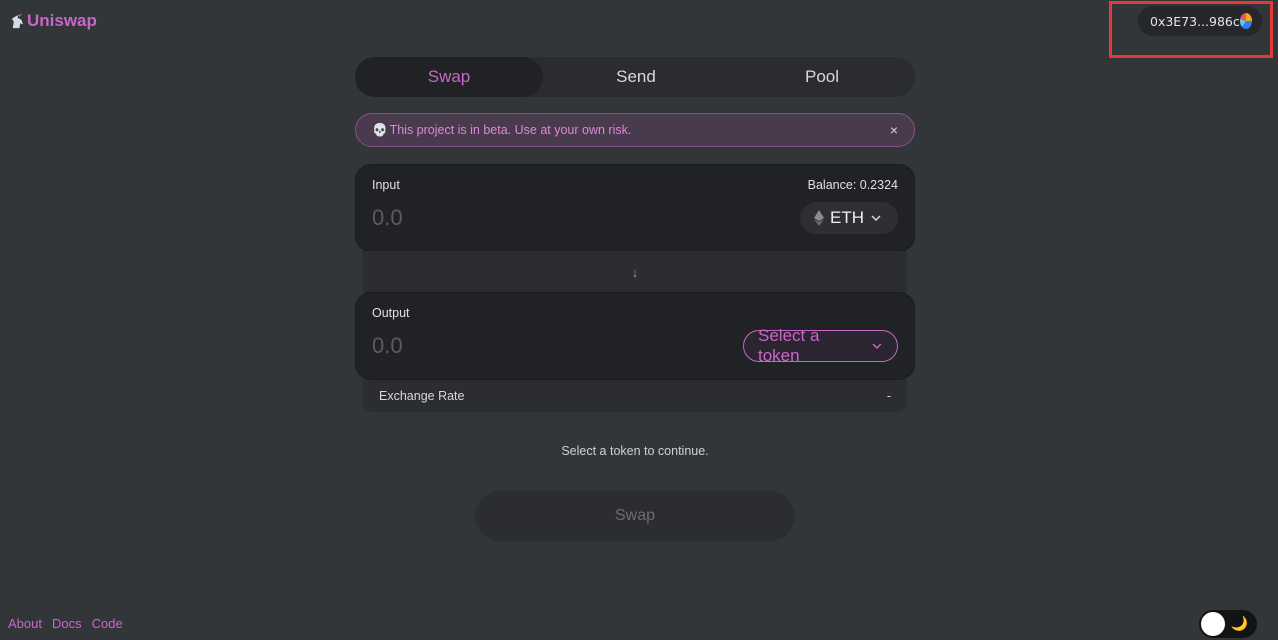  What do you see at coordinates (380, 129) in the screenshot?
I see `skull-icon: 💀` at bounding box center [380, 129].